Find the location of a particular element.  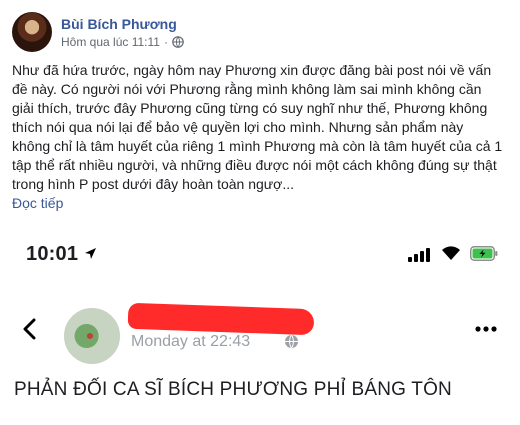

post-header: Bùi Bích Phương Hôm qua lúc 11:11 · is located at coordinates (98, 32).